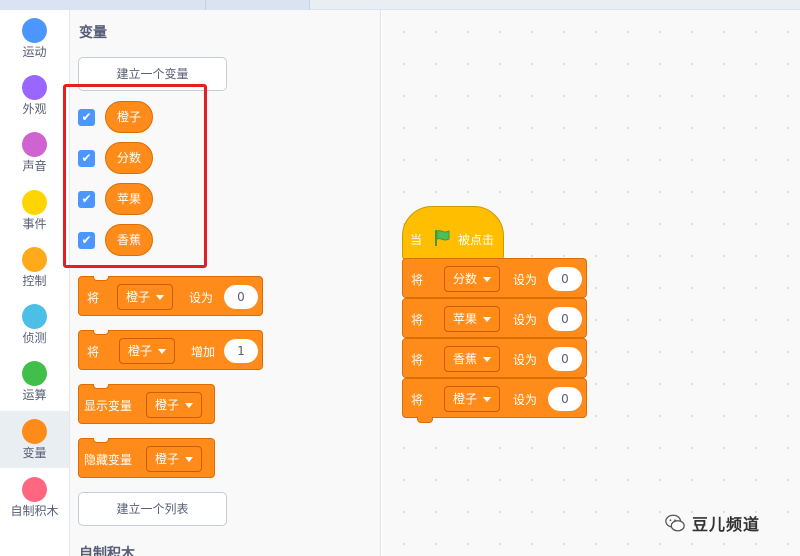 The image size is (800, 556). Describe the element at coordinates (400, 5) in the screenshot. I see `top-tab-strip` at that location.